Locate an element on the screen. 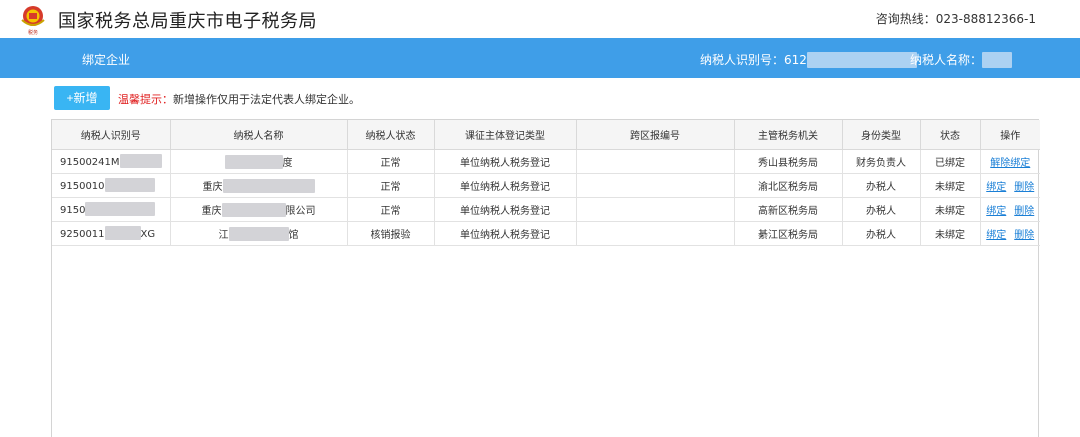 The width and height of the screenshot is (1080, 437). column-header: 纳税人状态 is located at coordinates (391, 135).